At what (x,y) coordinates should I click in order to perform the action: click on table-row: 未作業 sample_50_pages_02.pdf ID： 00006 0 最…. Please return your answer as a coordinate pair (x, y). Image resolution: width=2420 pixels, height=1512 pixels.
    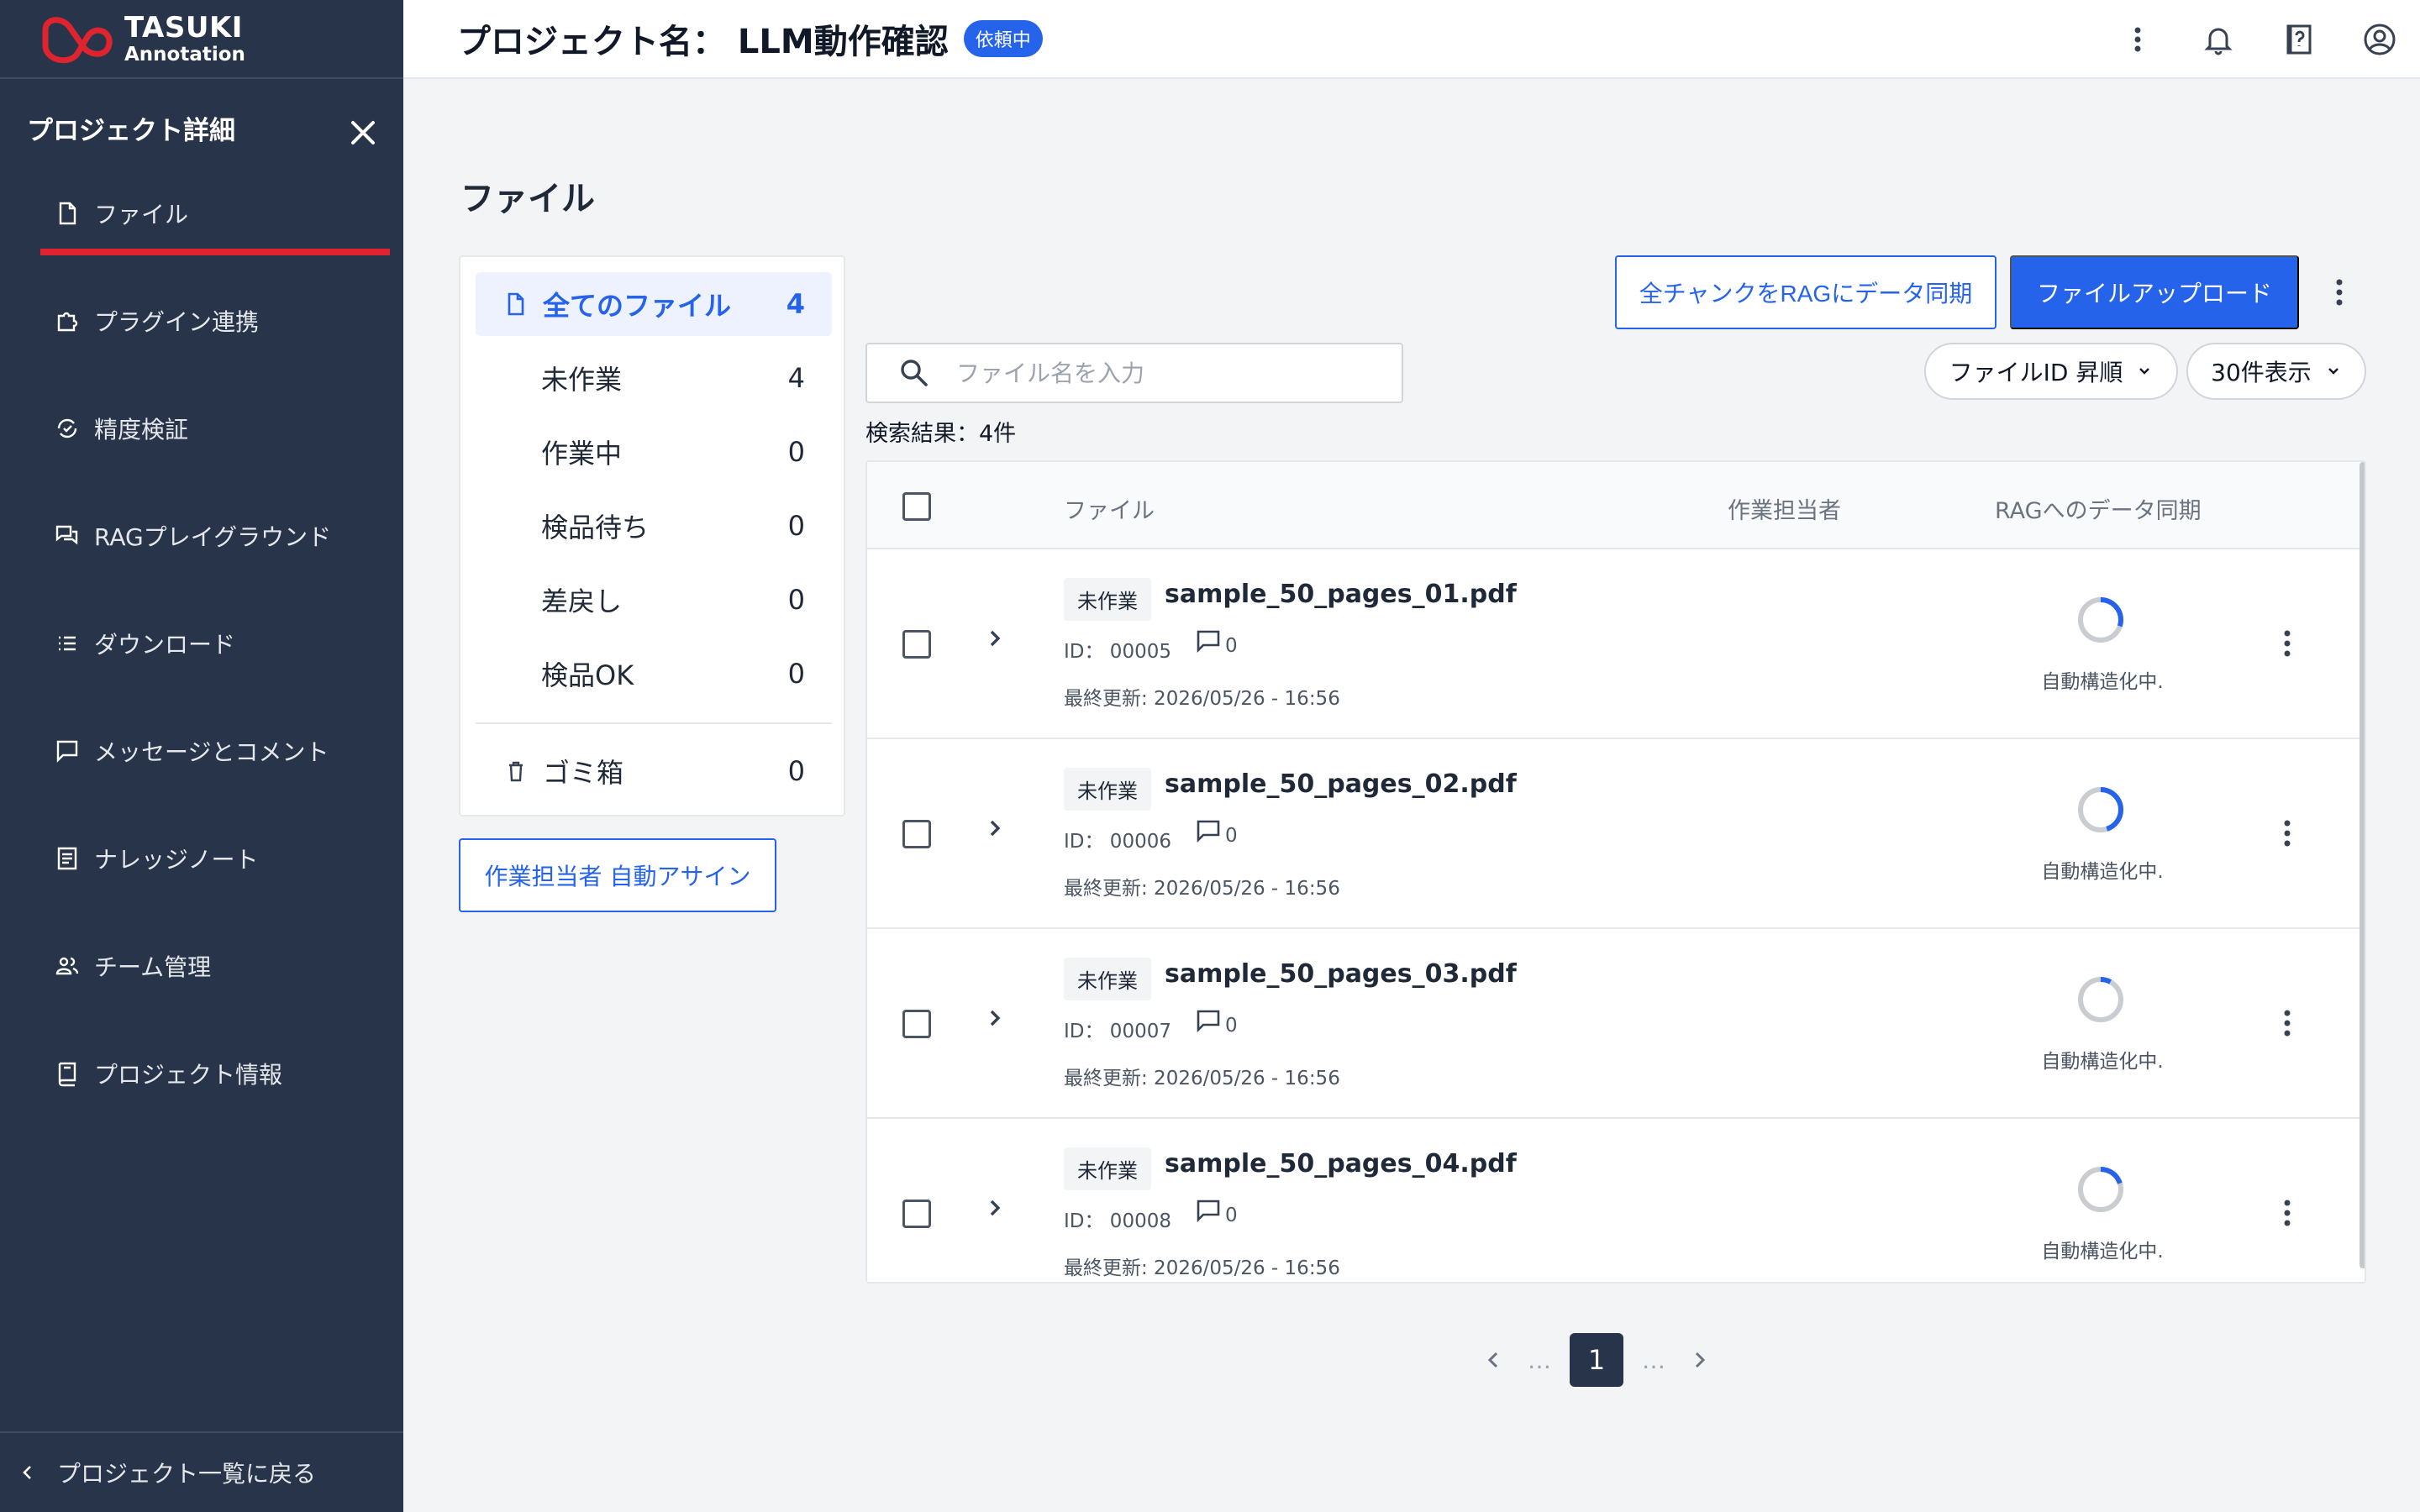
    Looking at the image, I should click on (1614, 834).